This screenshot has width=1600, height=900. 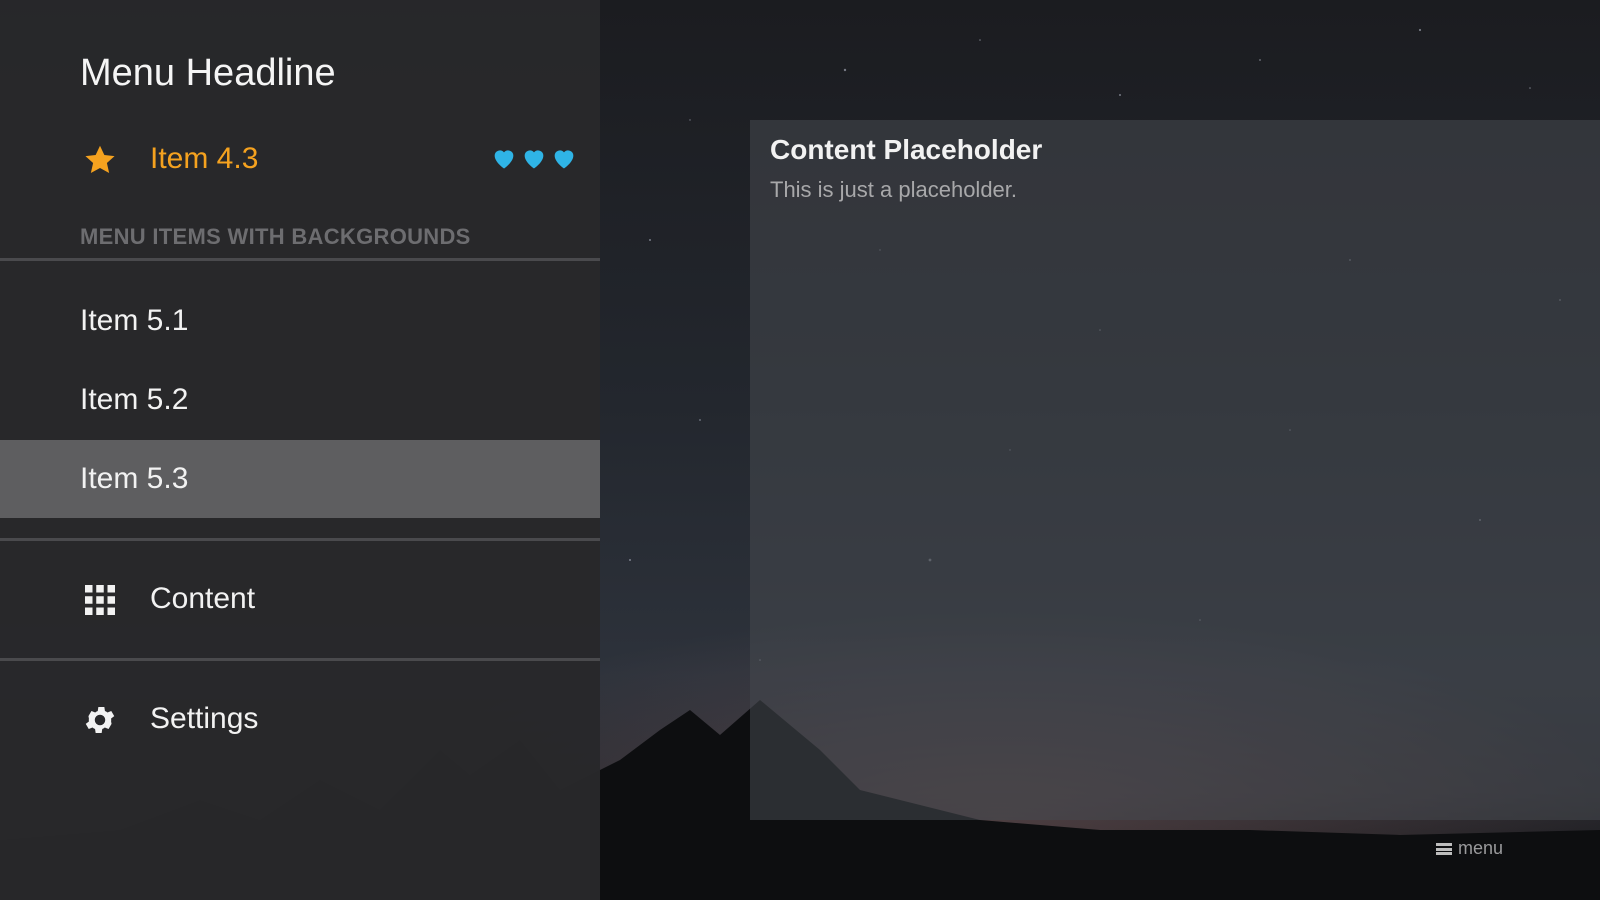 I want to click on sidebar-item-label: Item 5.3, so click(x=134, y=478).